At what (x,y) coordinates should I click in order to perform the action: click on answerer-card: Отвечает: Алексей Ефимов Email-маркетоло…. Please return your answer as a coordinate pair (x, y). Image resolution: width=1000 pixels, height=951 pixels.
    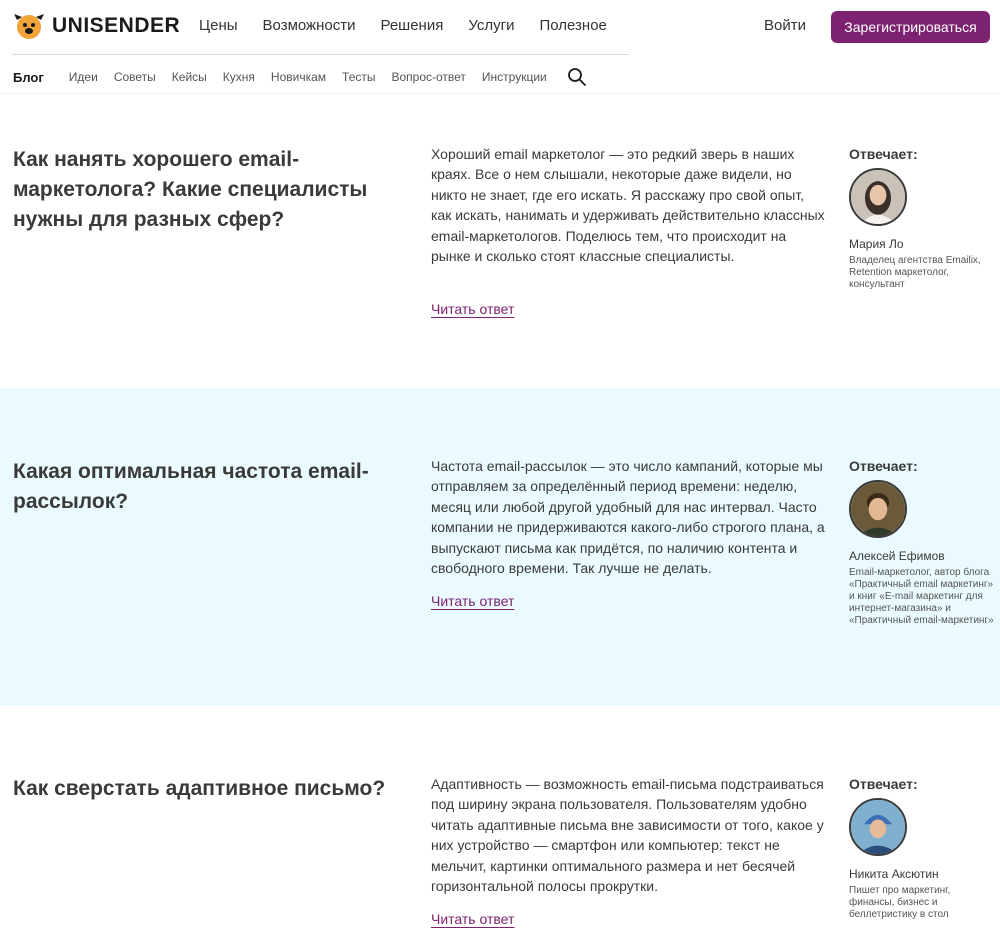
    Looking at the image, I should click on (921, 542).